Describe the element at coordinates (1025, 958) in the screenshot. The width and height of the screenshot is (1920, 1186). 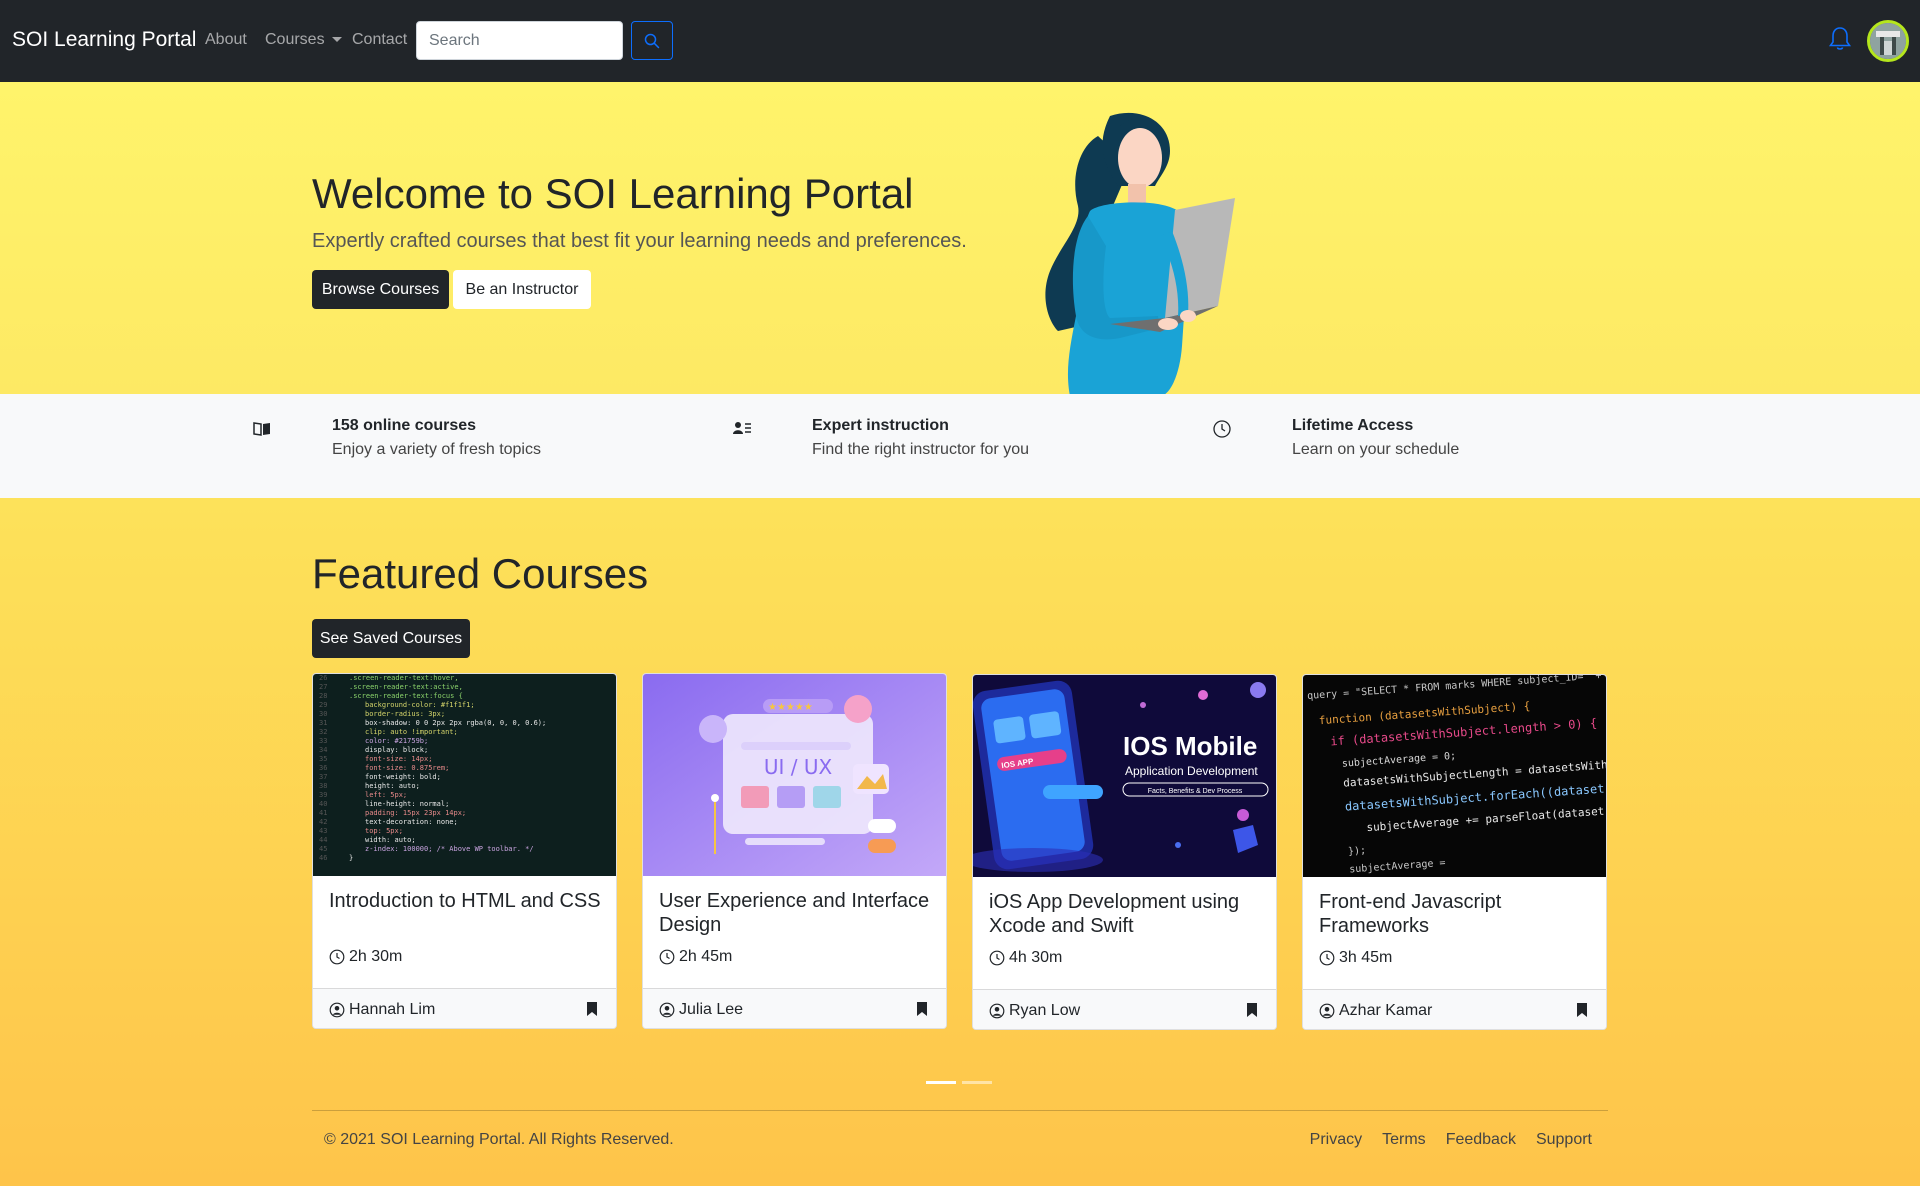
I see `course-duration: 4h 30m` at that location.